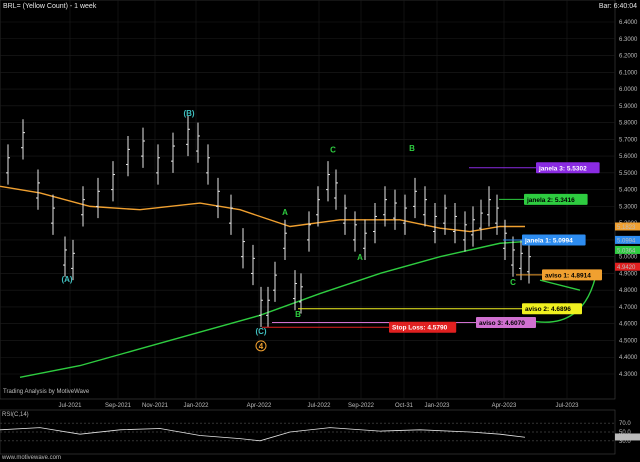  Describe the element at coordinates (626, 268) in the screenshot. I see `price-tag-label: 4.9420` at that location.